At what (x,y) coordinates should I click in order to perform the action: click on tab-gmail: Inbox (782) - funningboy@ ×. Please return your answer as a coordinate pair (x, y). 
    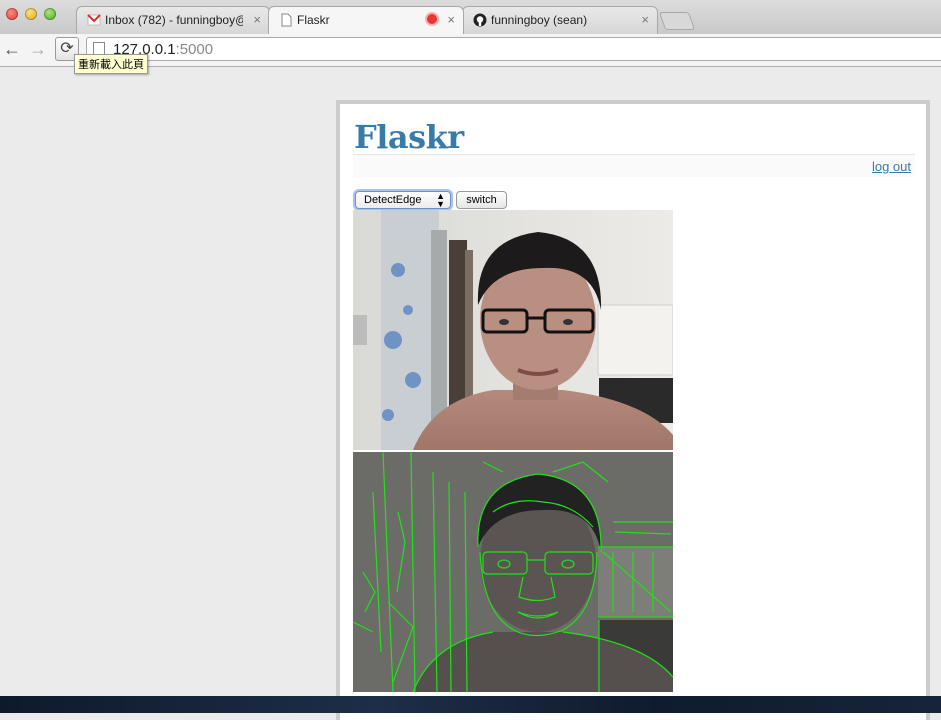
    Looking at the image, I should click on (173, 20).